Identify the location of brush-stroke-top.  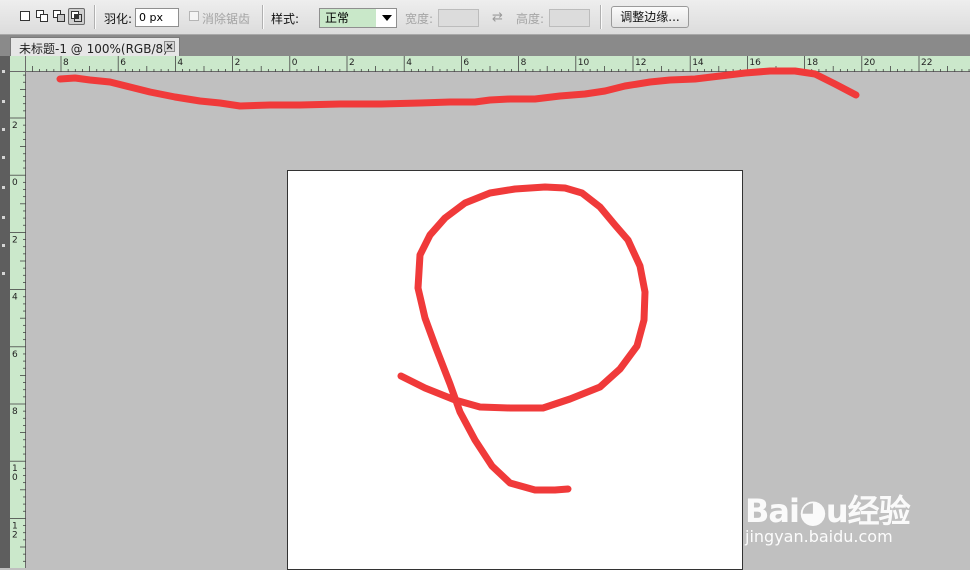
(458, 88).